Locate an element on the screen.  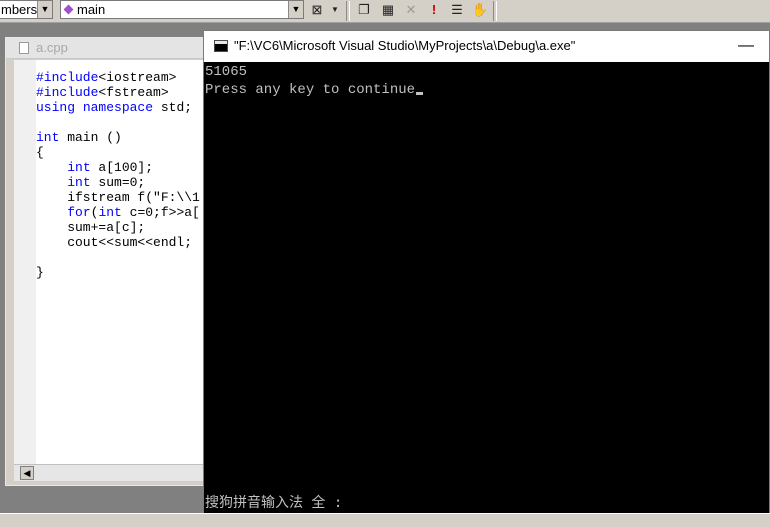
function-combo: main ▼ is located at coordinates (182, 9).